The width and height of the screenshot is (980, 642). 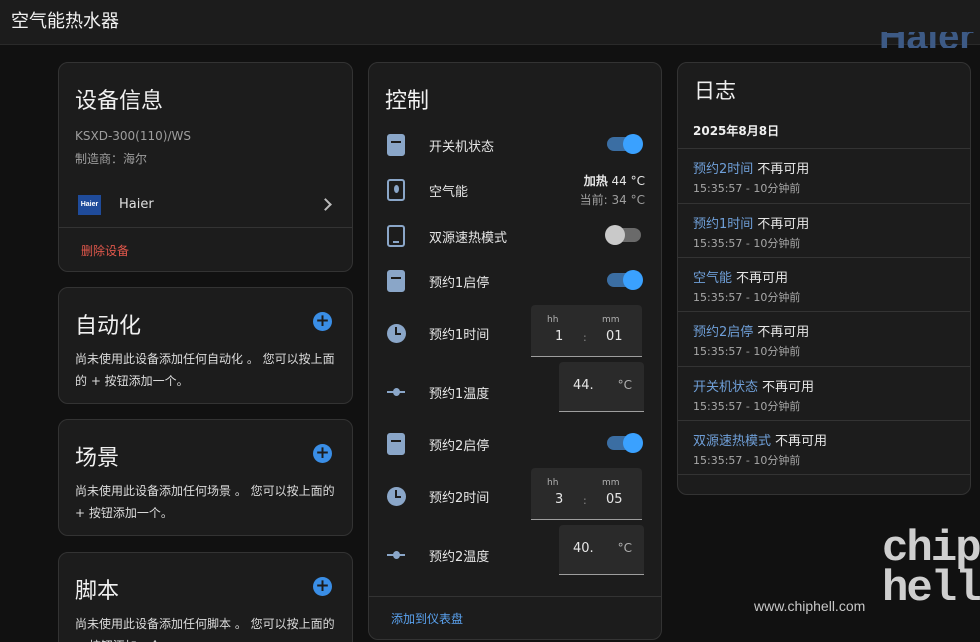 I want to click on hh-label: hh, so click(x=553, y=320).